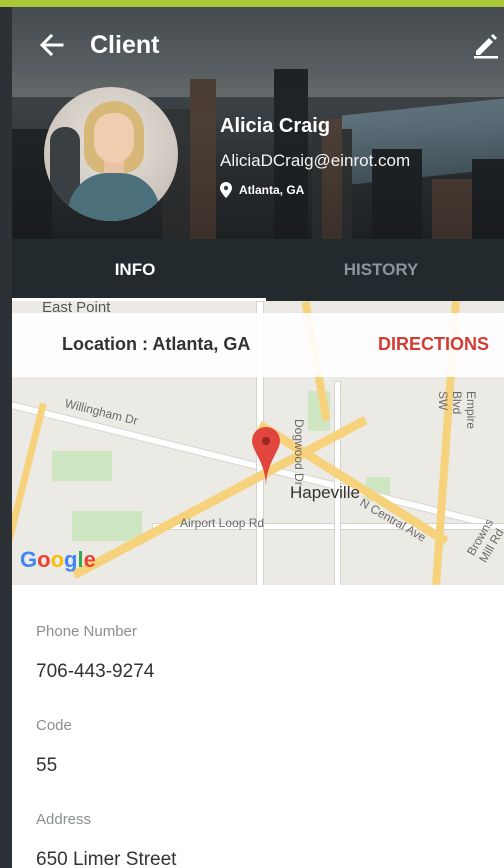 The image size is (504, 868). I want to click on directions-button: DIRECTIONS, so click(433, 344).